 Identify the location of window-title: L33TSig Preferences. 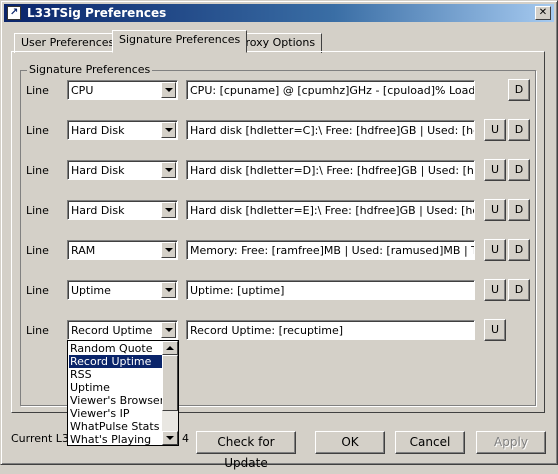
(97, 13).